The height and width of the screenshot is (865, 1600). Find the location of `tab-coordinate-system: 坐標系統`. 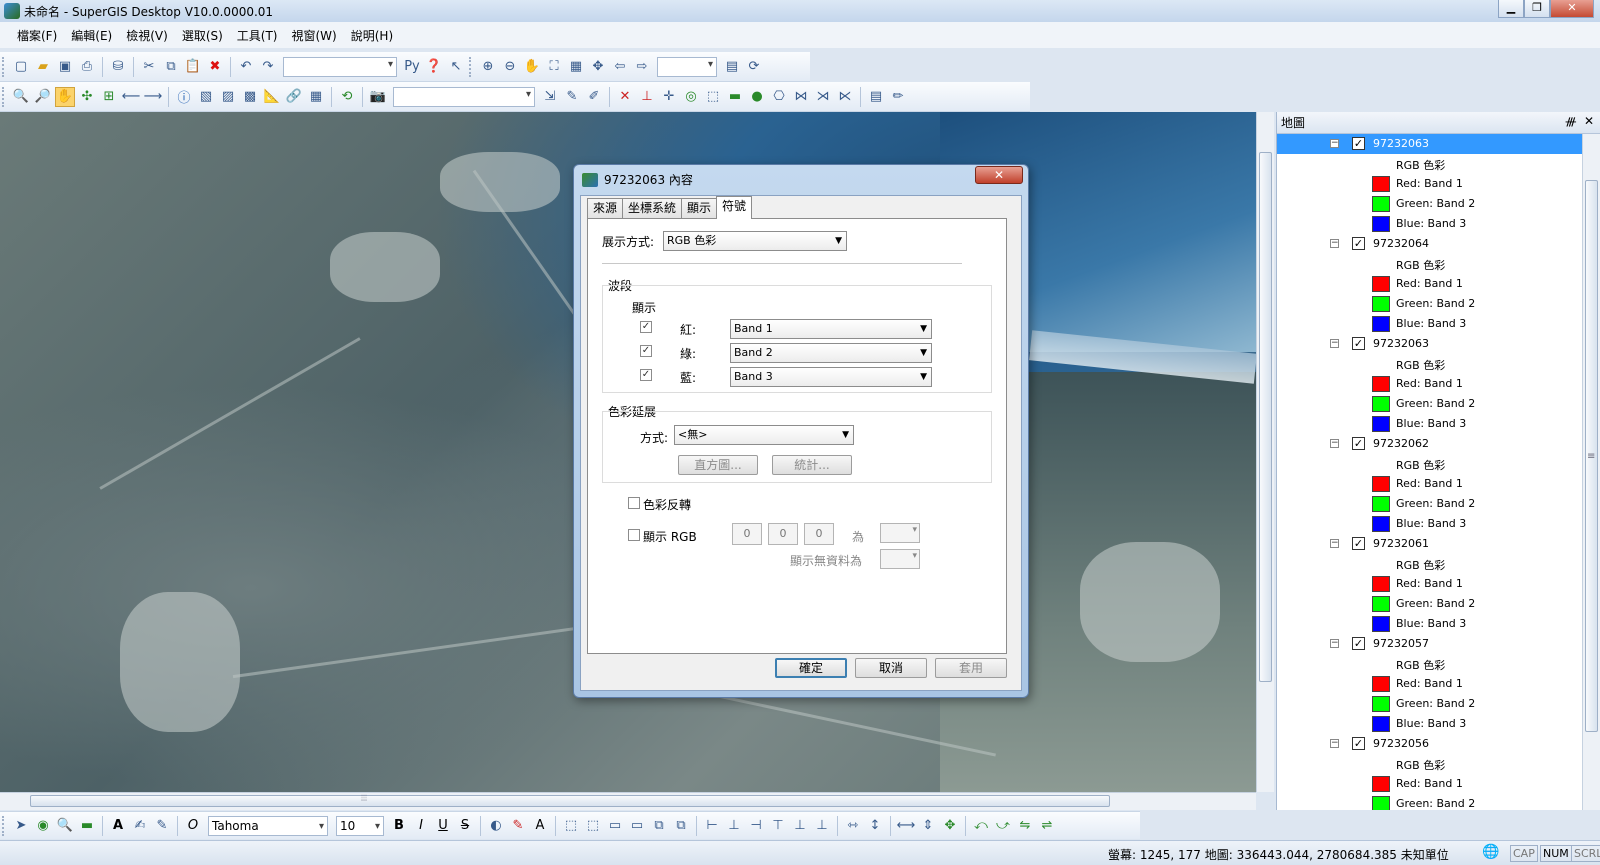

tab-coordinate-system: 坐標系統 is located at coordinates (652, 208).